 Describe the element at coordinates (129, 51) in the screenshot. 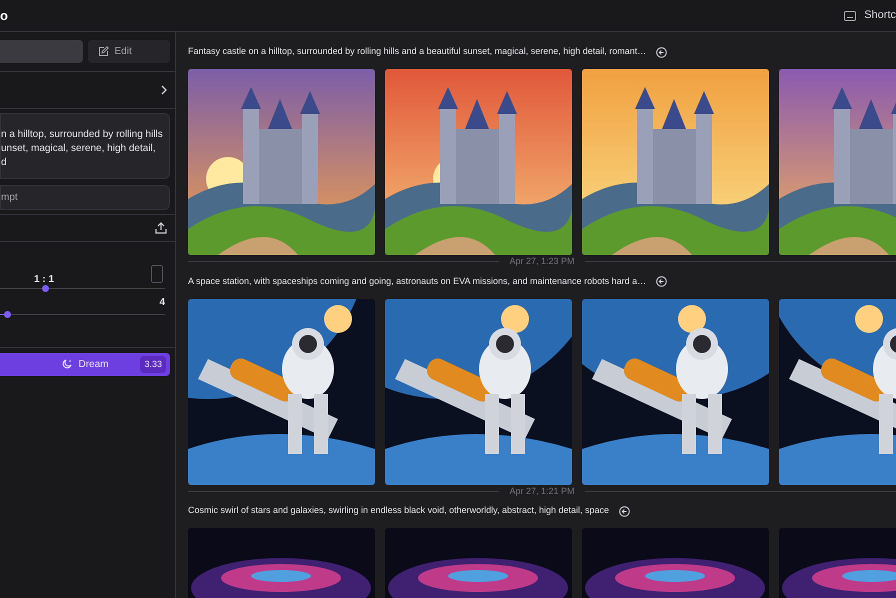

I see `tab: Edit` at that location.